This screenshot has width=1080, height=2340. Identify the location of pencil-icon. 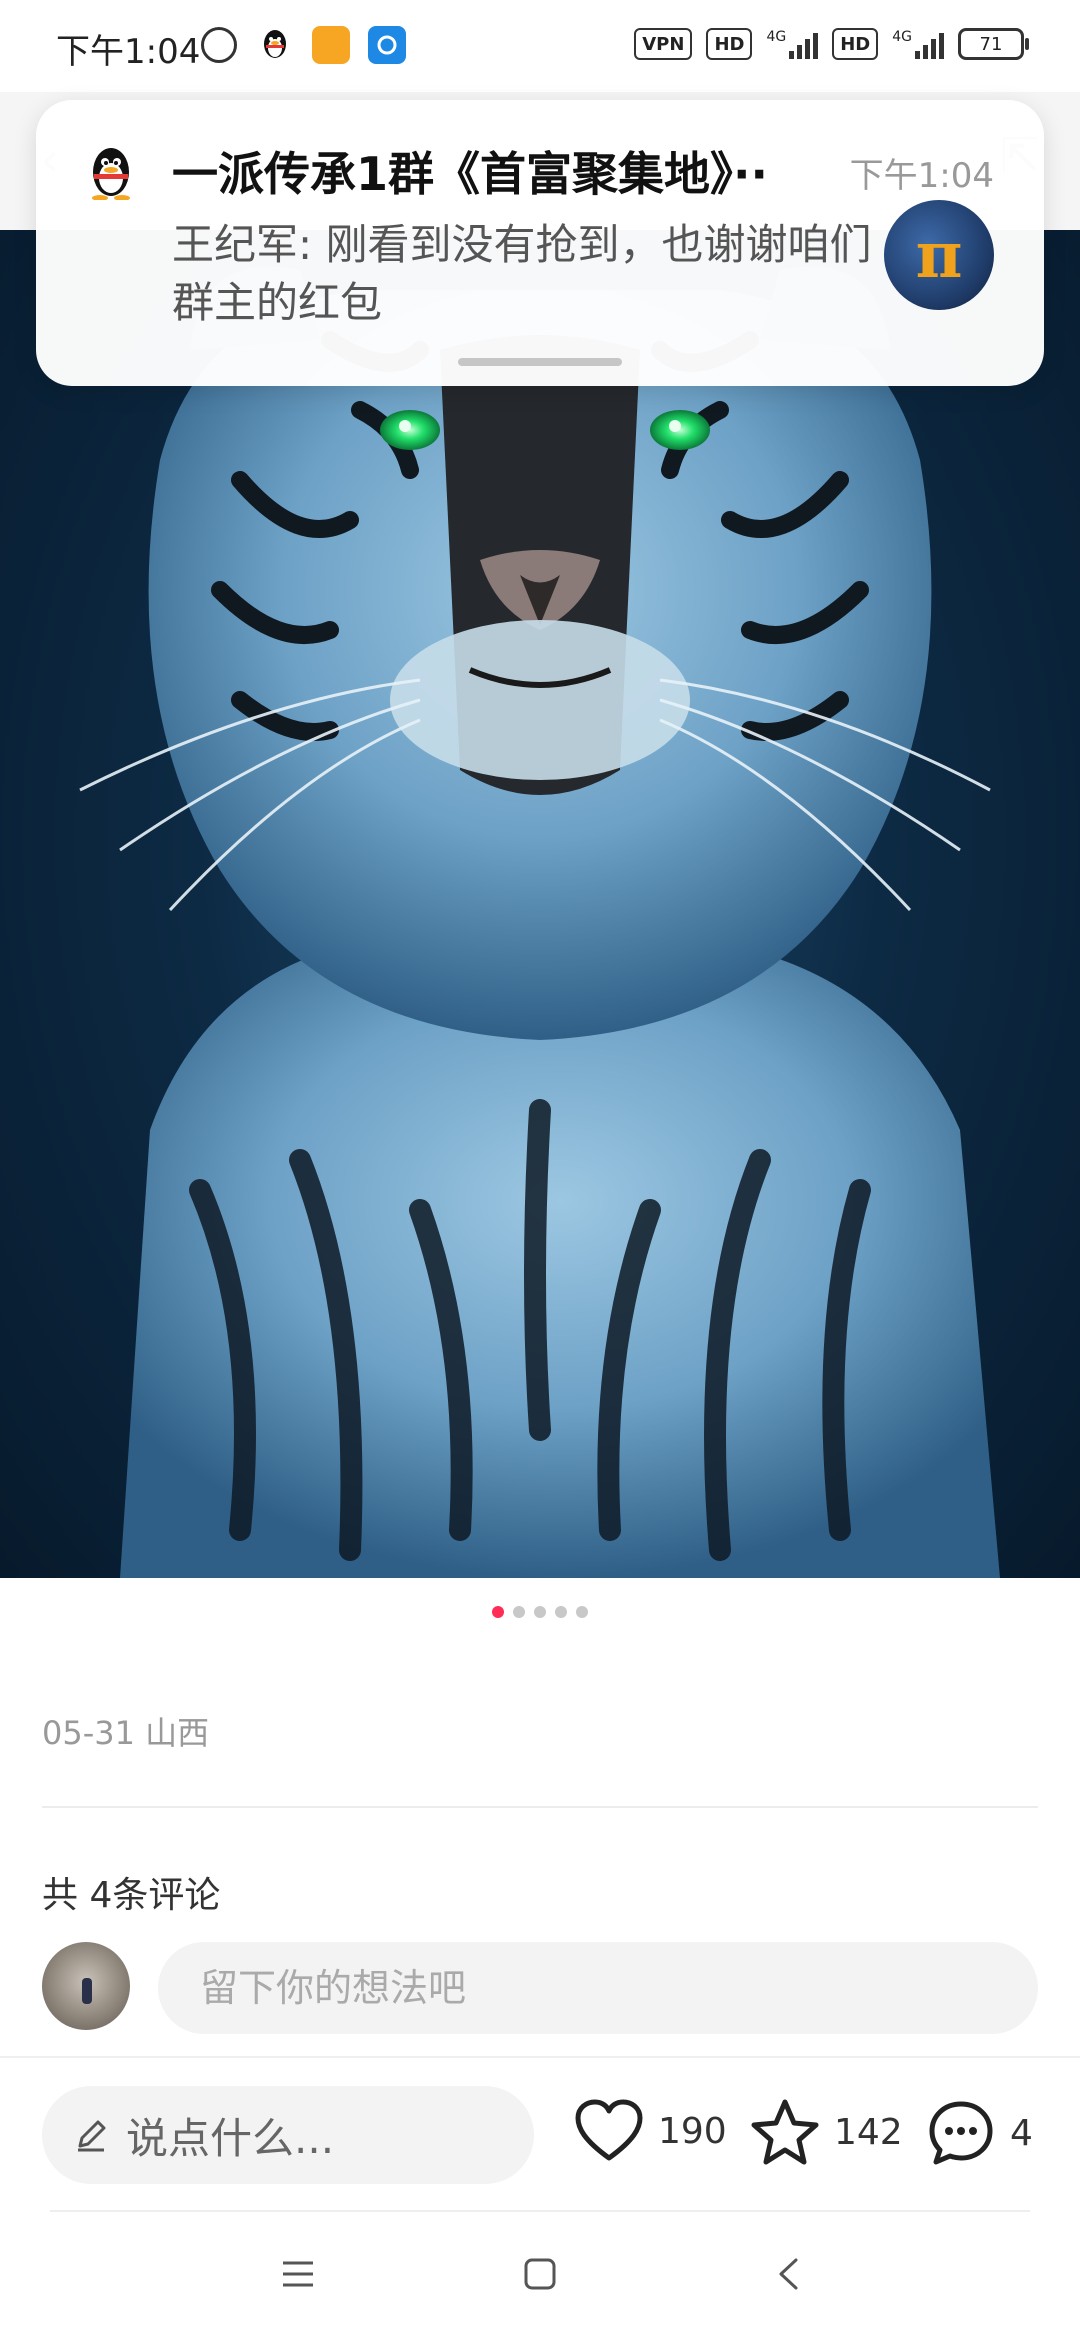
(92, 2136).